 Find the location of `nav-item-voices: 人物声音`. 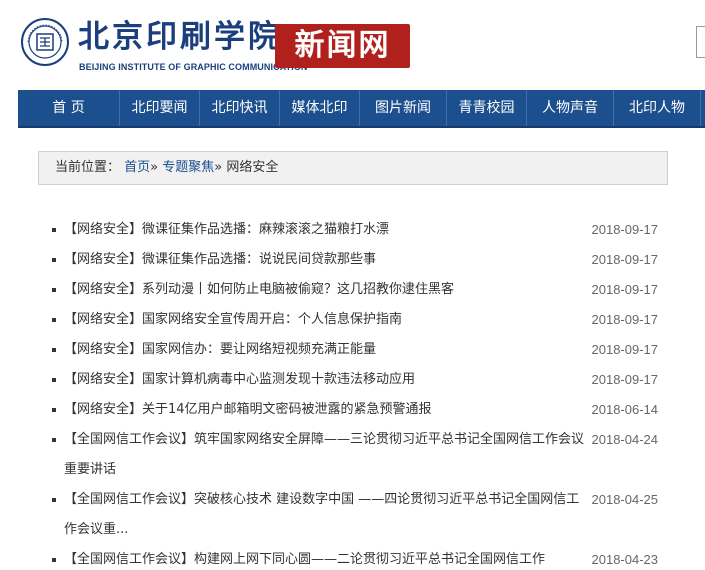

nav-item-voices: 人物声音 is located at coordinates (570, 108).